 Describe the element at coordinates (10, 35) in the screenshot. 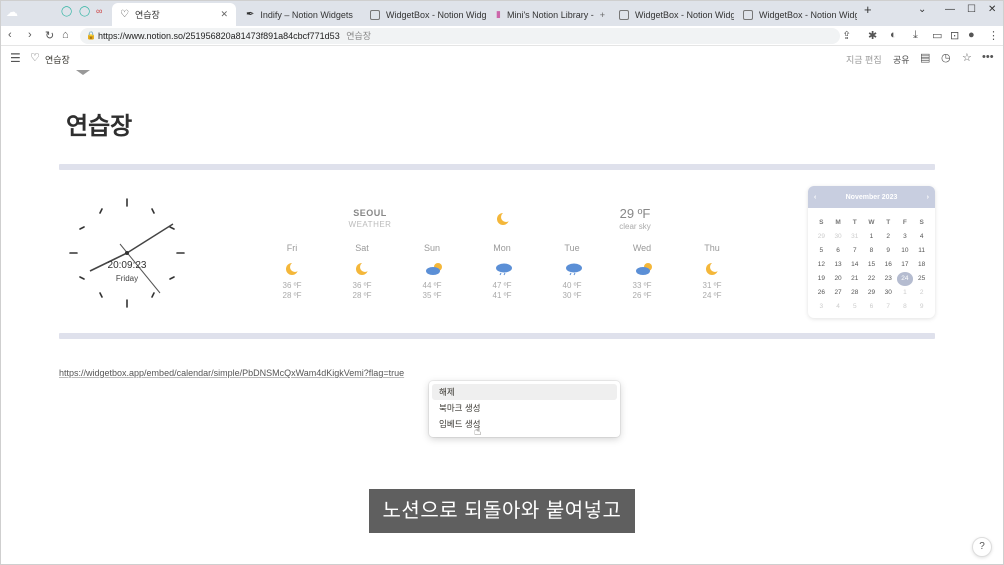

I see `back-icon: ‹` at that location.